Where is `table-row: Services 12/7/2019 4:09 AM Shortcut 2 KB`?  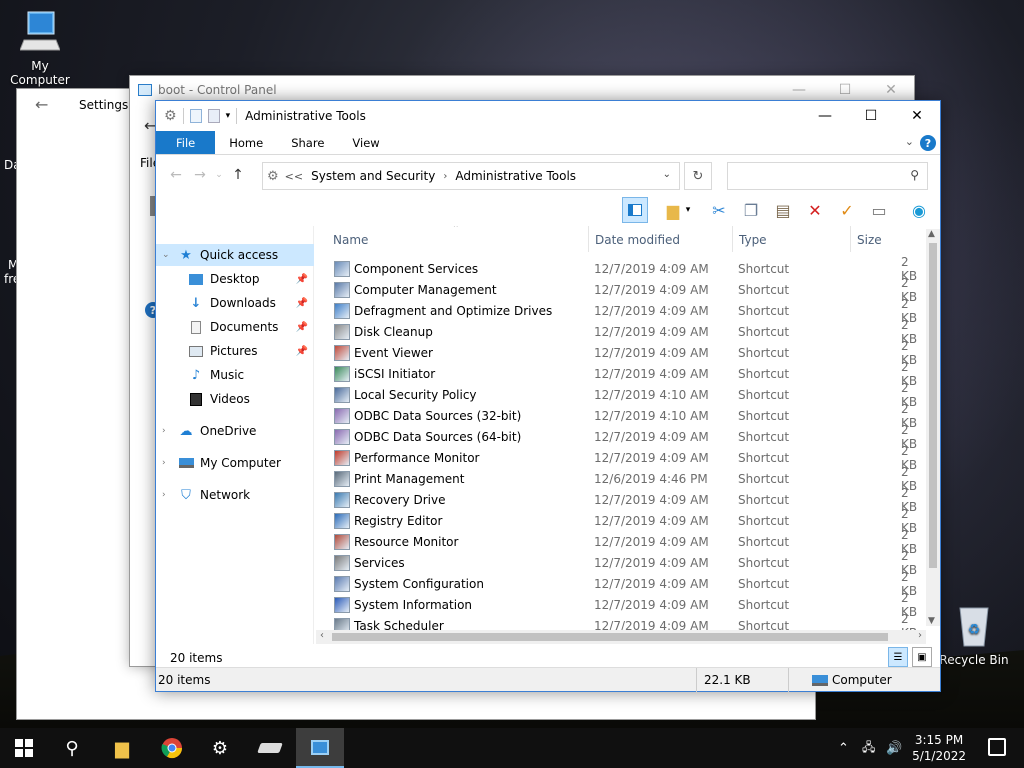 table-row: Services 12/7/2019 4:09 AM Shortcut 2 KB is located at coordinates (626, 563).